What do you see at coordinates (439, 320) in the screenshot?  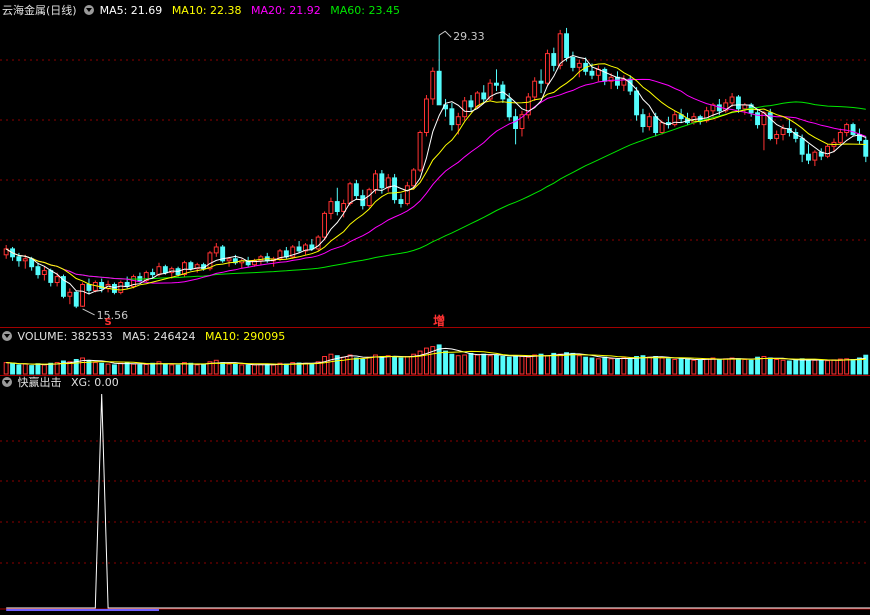 I see `signal-marker: 增` at bounding box center [439, 320].